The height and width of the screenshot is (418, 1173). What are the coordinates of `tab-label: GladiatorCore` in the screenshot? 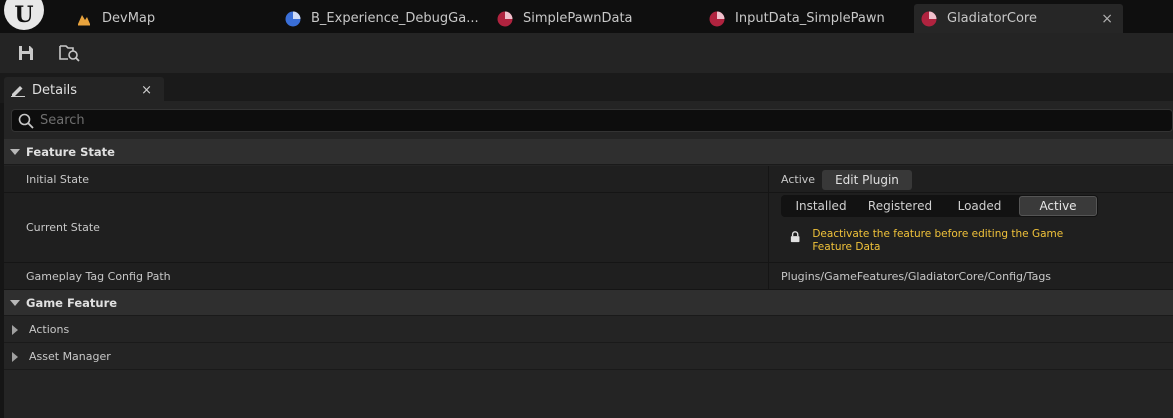 It's located at (992, 18).